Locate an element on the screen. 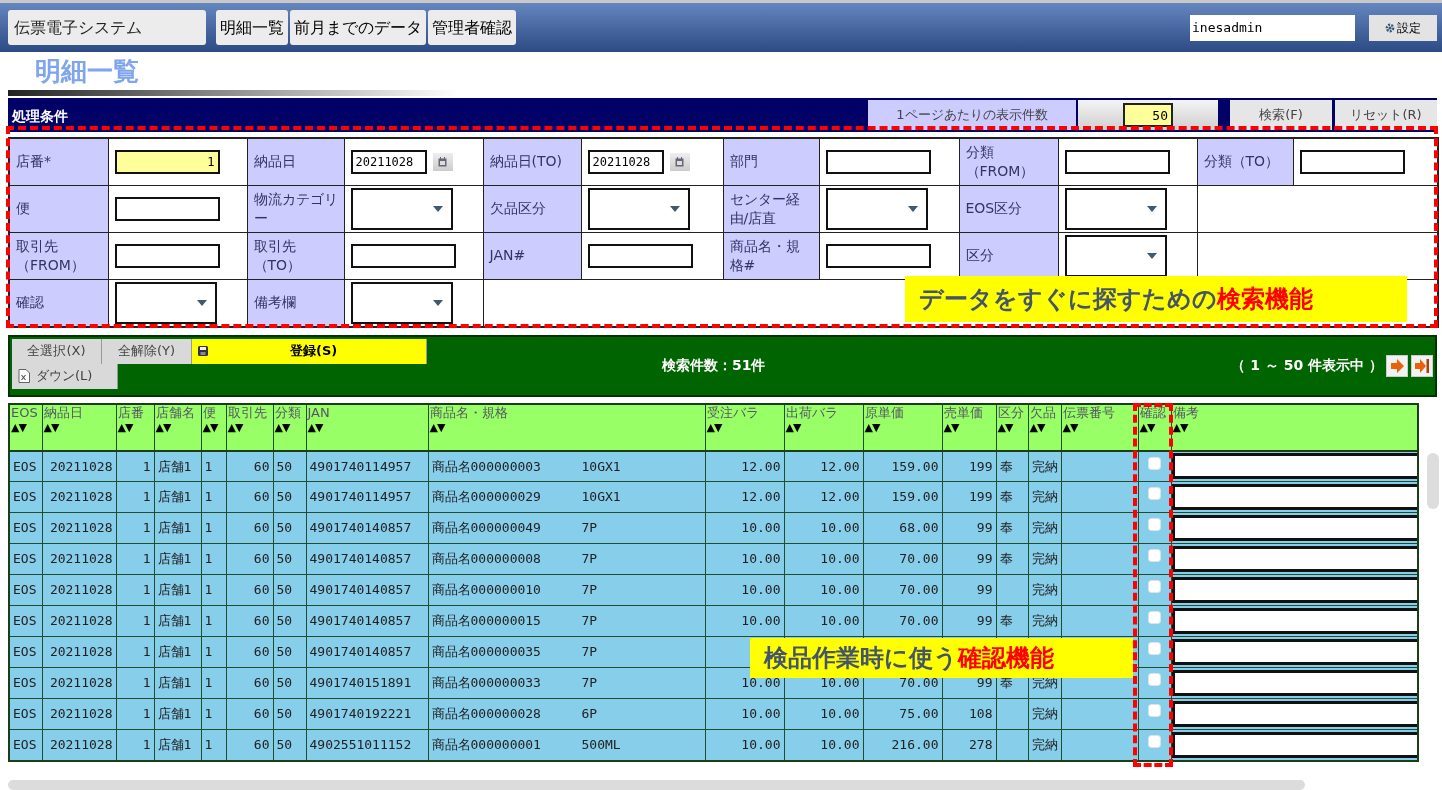 Image resolution: width=1442 pixels, height=790 pixels. column-header: 原単価 is located at coordinates (884, 413).